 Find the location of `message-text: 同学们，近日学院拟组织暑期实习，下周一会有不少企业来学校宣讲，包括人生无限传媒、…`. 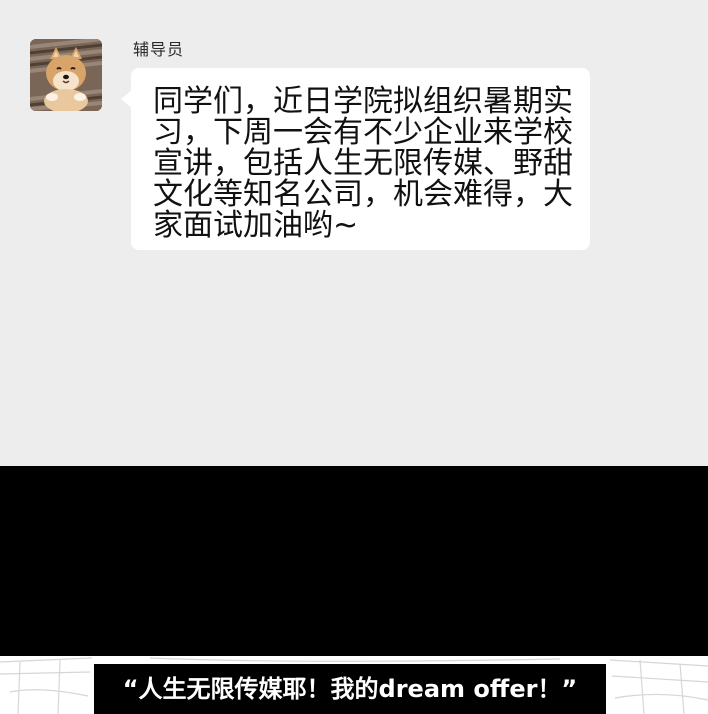

message-text: 同学们，近日学院拟组织暑期实习，下周一会有不少企业来学校宣讲，包括人生无限传媒、… is located at coordinates (363, 163).